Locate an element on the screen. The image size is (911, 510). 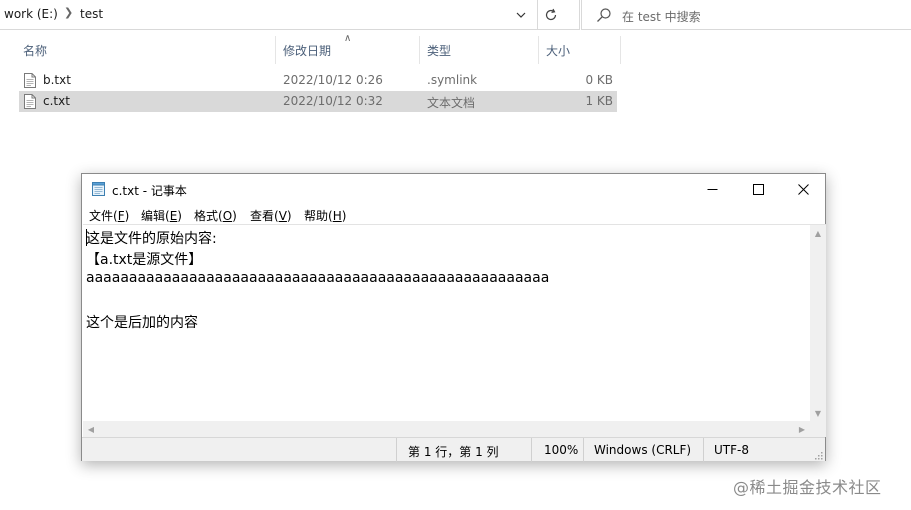
file-name: b.txt is located at coordinates (57, 80).